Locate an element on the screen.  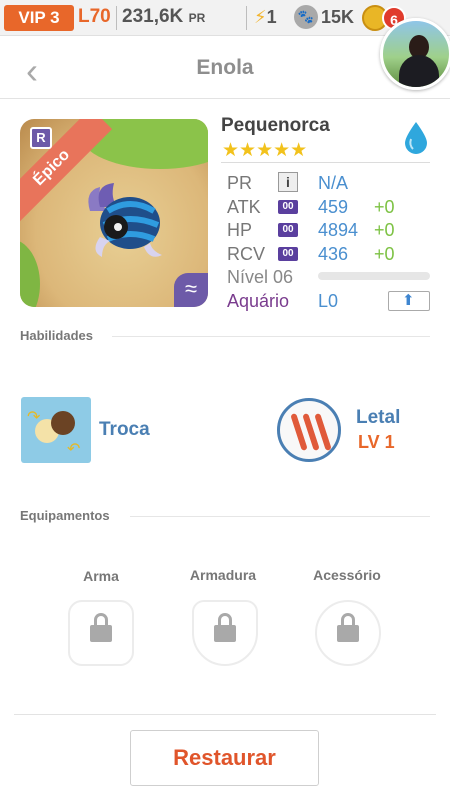
water-drop-icon is located at coordinates (416, 138).